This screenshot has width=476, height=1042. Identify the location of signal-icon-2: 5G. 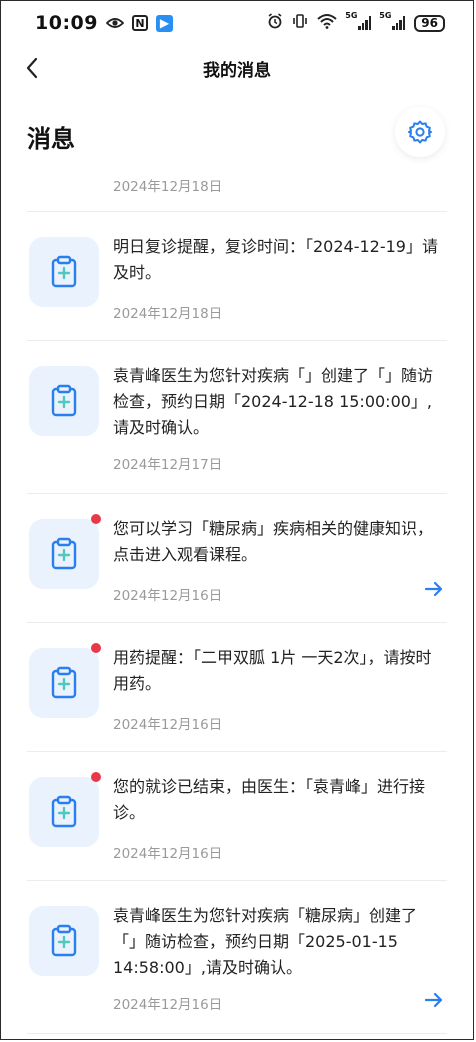
(392, 20).